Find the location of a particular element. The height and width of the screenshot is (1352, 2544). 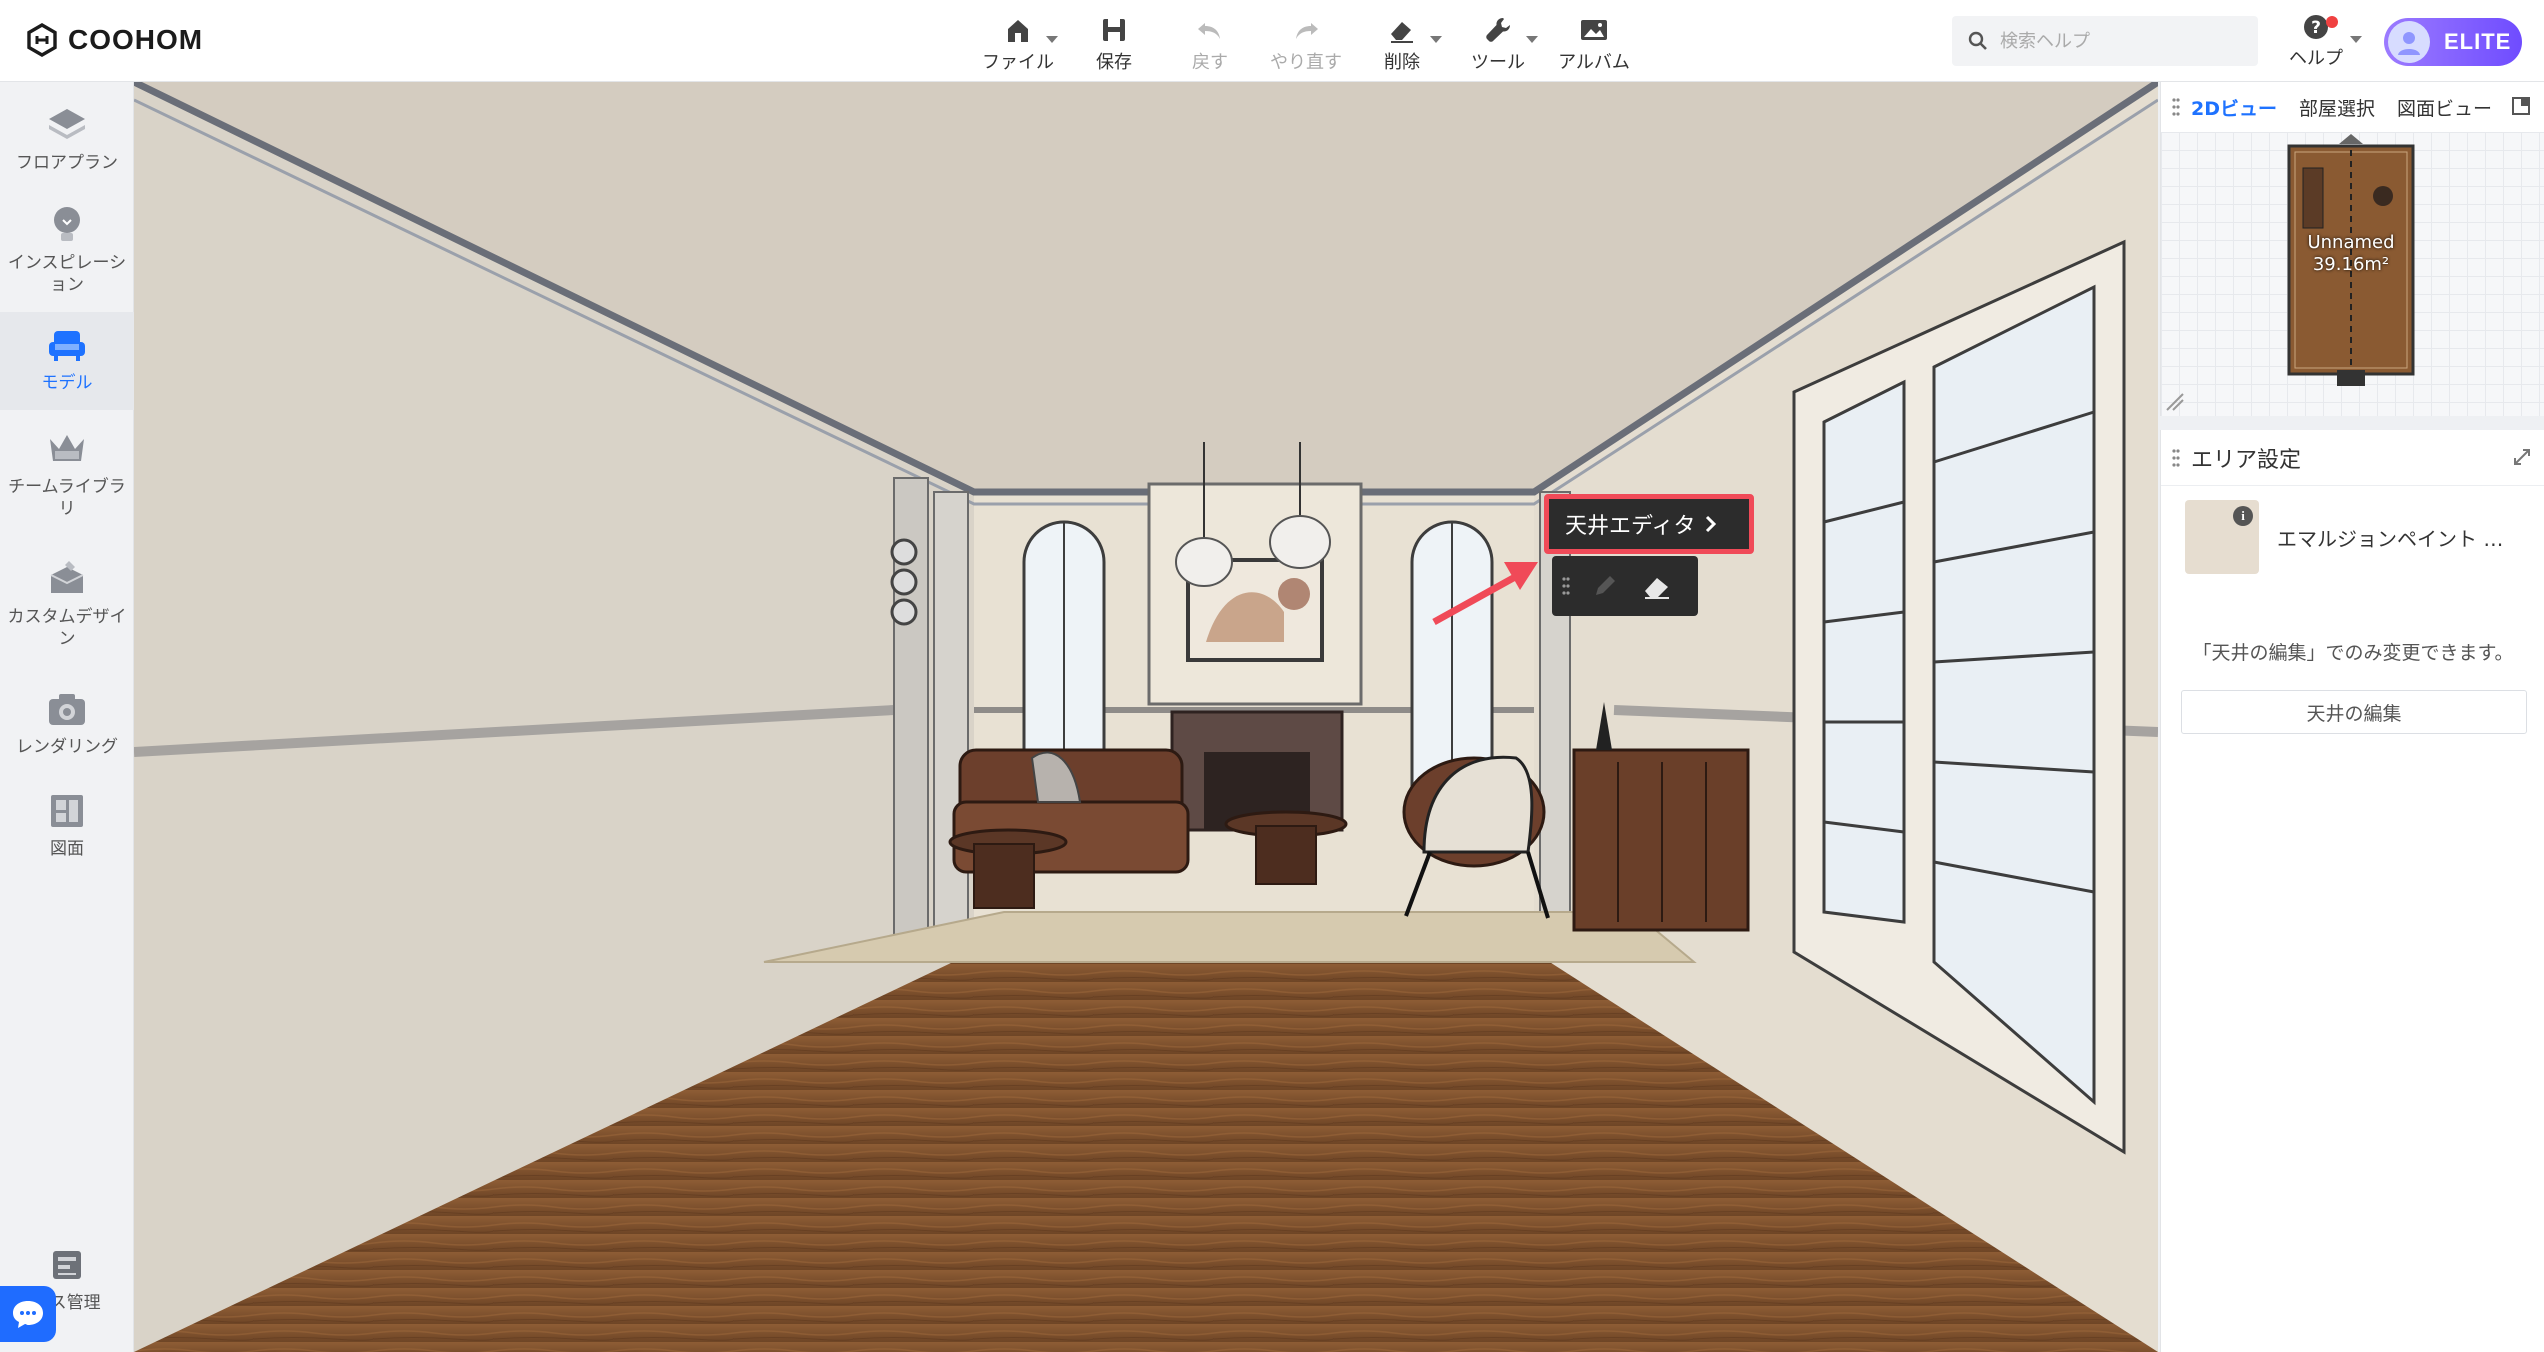

tools-menu-button: ツール is located at coordinates (1498, 42).